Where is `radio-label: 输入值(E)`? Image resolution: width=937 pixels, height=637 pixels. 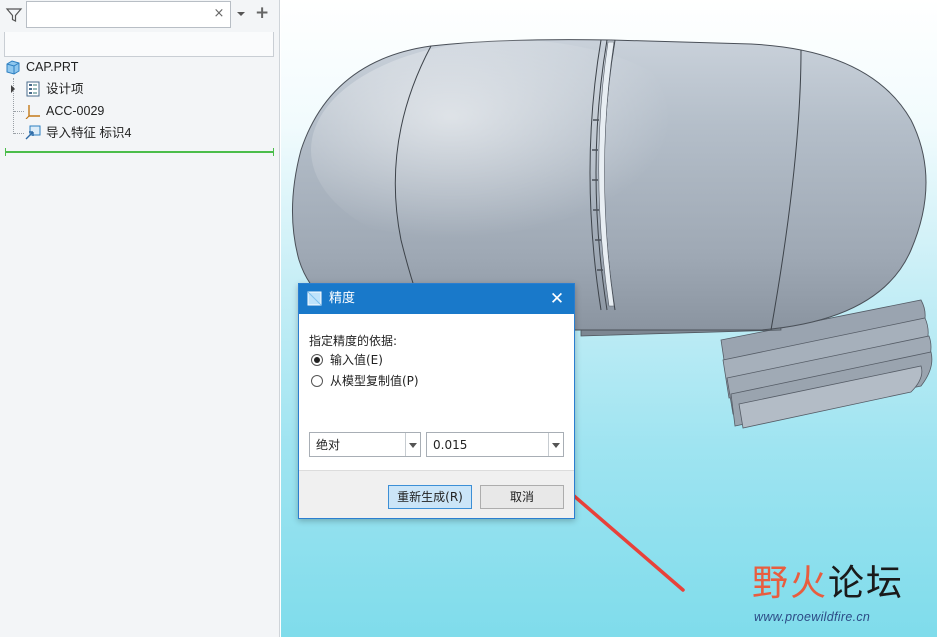
radio-label: 输入值(E) is located at coordinates (356, 360).